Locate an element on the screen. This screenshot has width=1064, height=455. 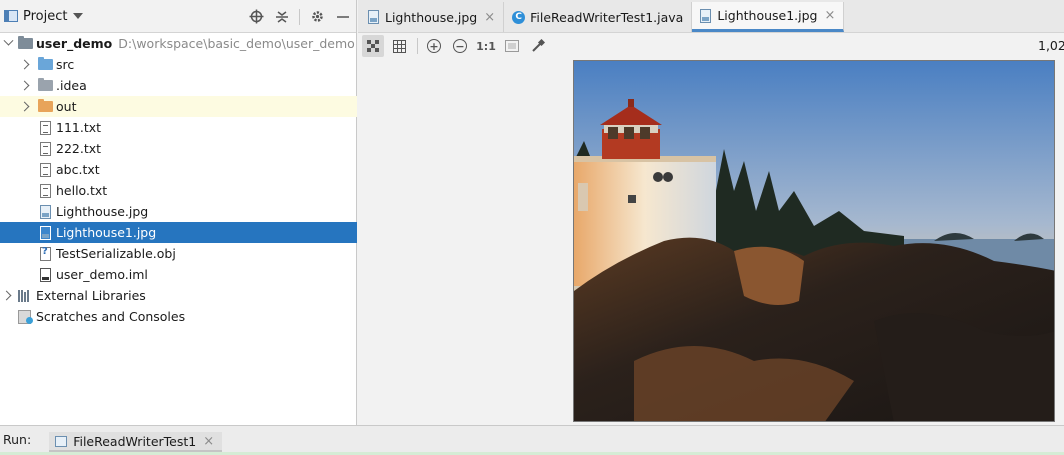
tree-item-lighthouse1-jpg: Lighthouse1.jpg is located at coordinates (178, 232).